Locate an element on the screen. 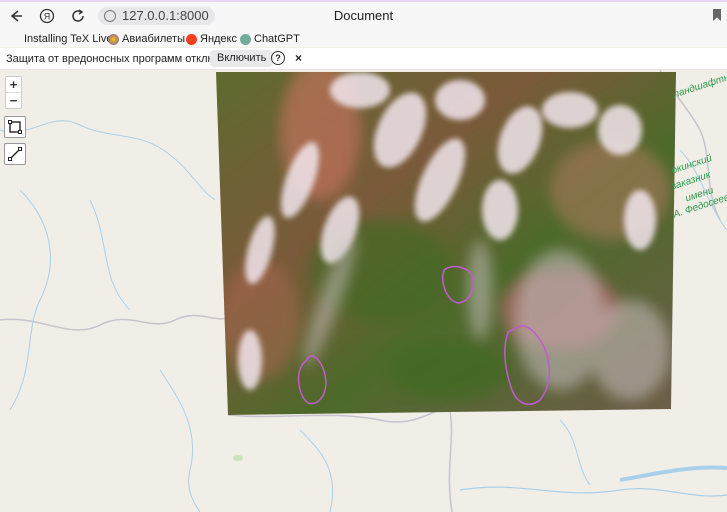  bookmark-label: Installing TeX Live is located at coordinates (68, 39).